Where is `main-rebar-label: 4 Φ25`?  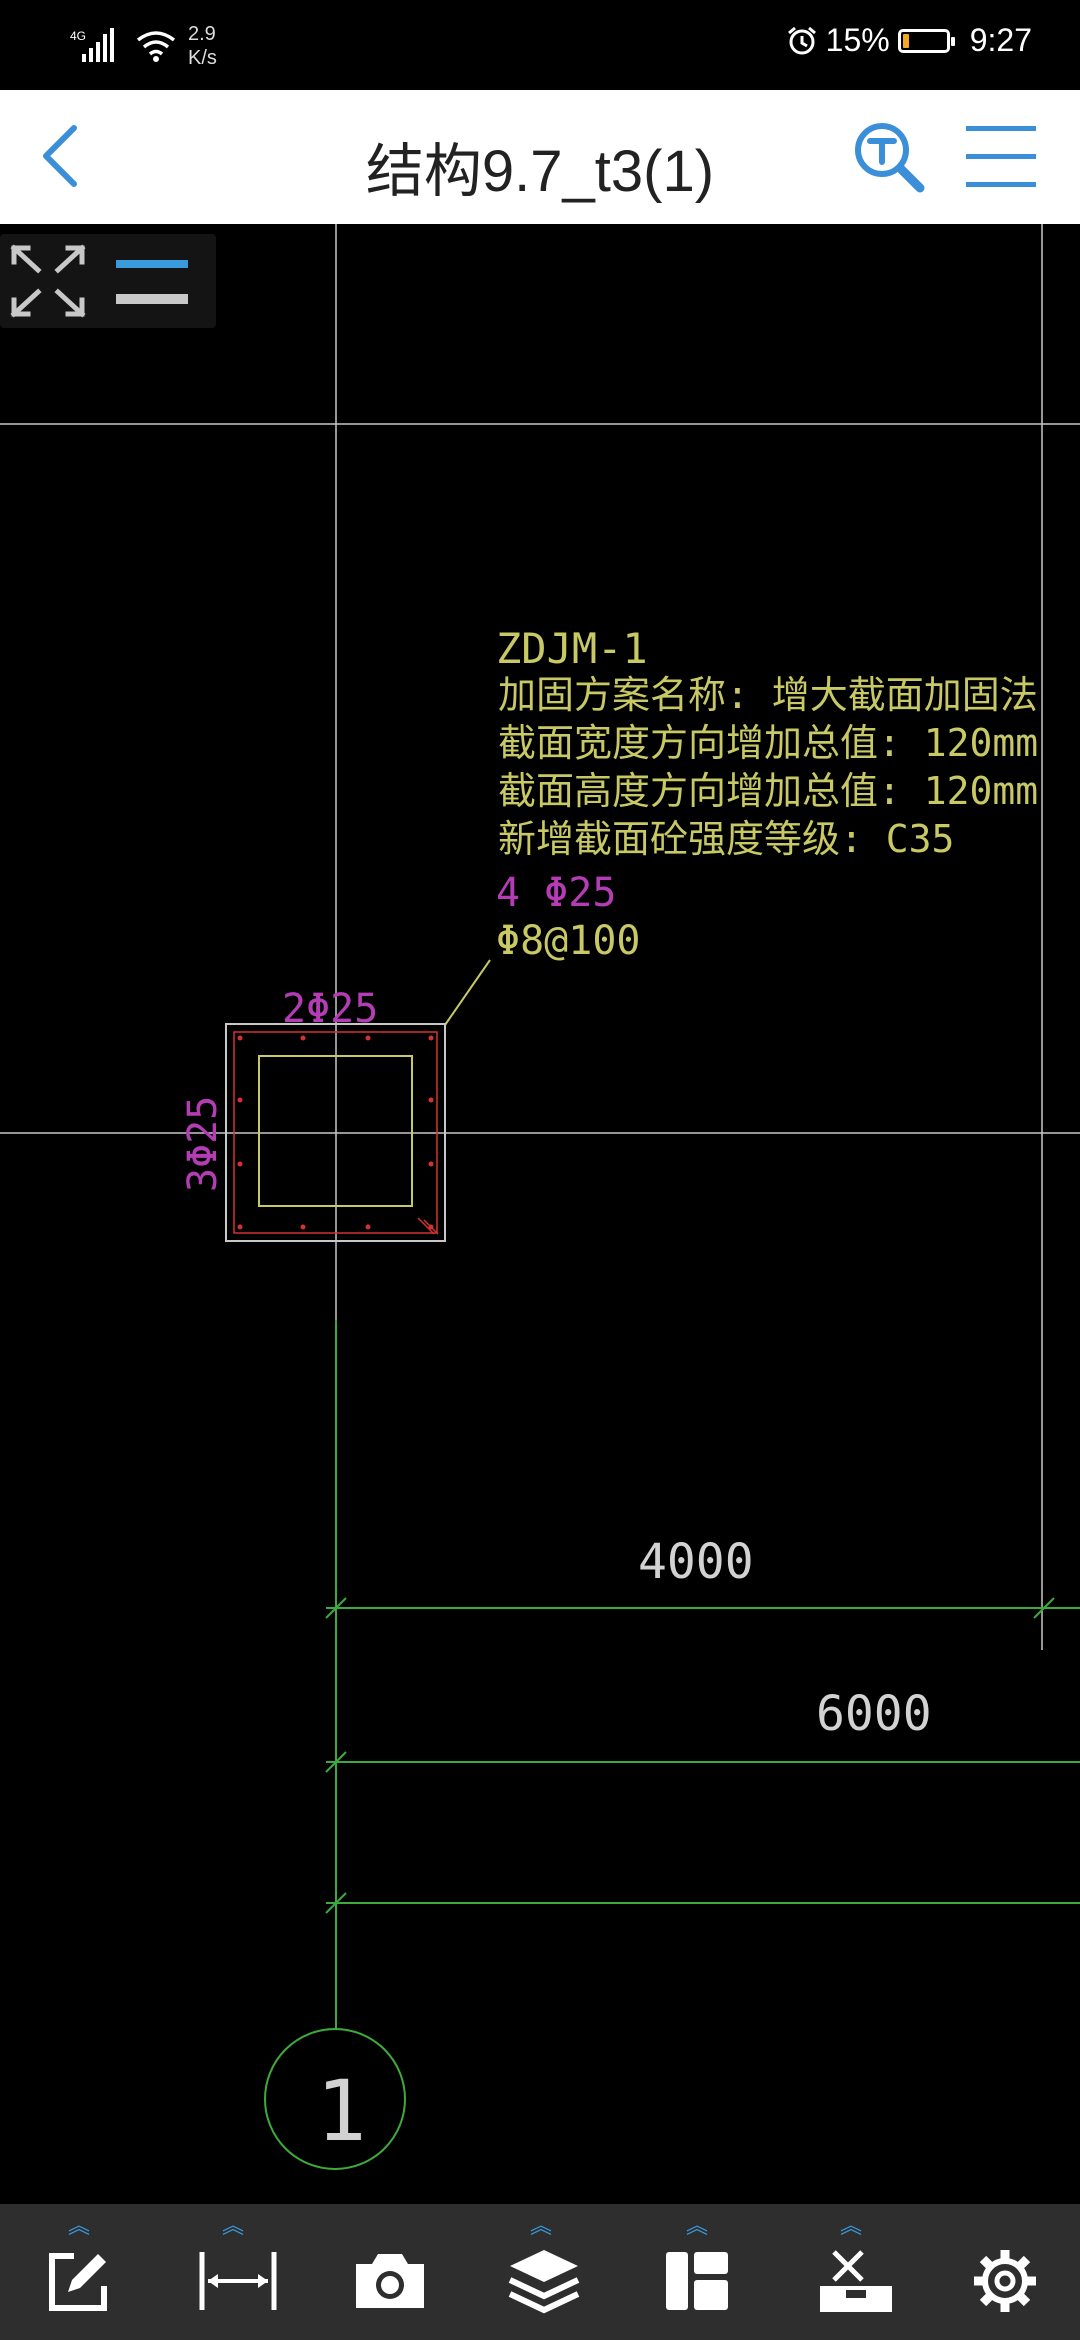
main-rebar-label: 4 Φ25 is located at coordinates (556, 893).